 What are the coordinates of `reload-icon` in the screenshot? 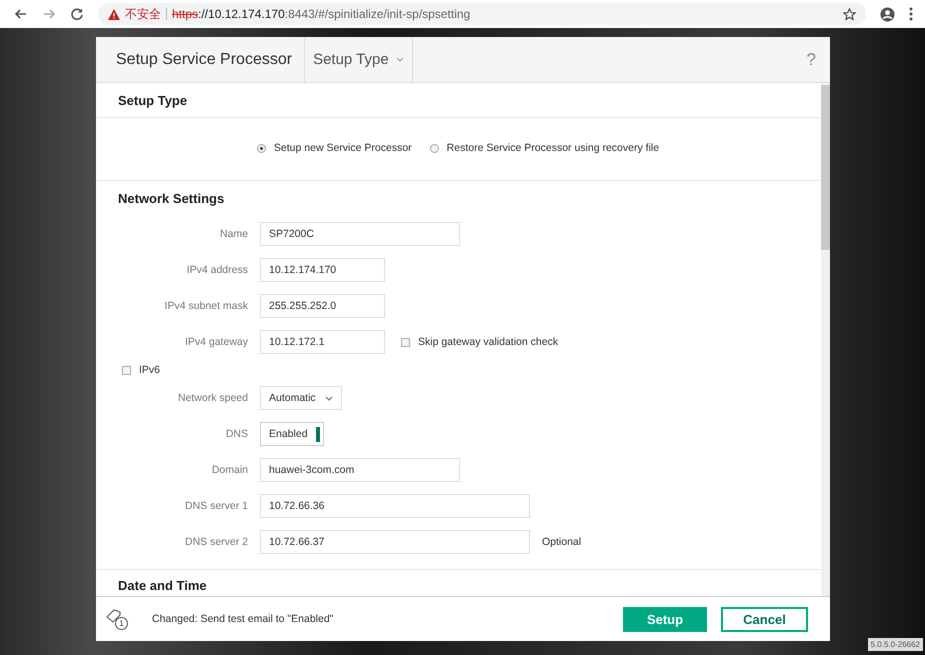 It's located at (77, 14).